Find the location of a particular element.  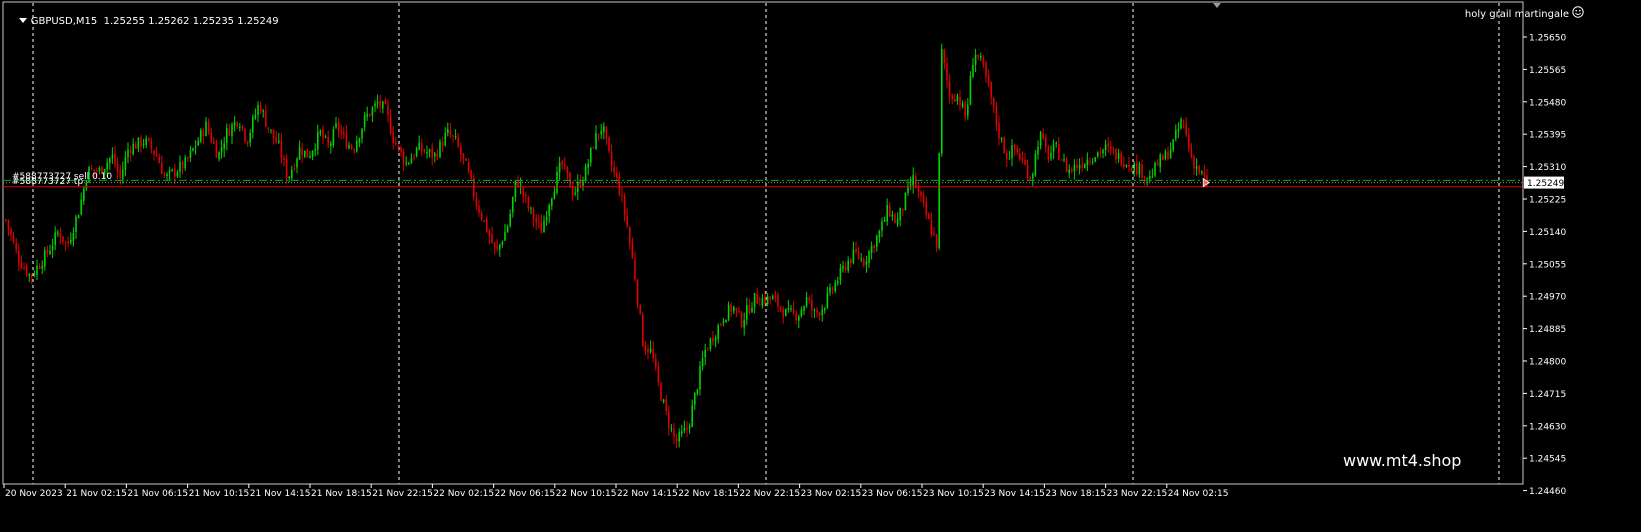

time-label: 23 Nov 02:15 is located at coordinates (831, 494).